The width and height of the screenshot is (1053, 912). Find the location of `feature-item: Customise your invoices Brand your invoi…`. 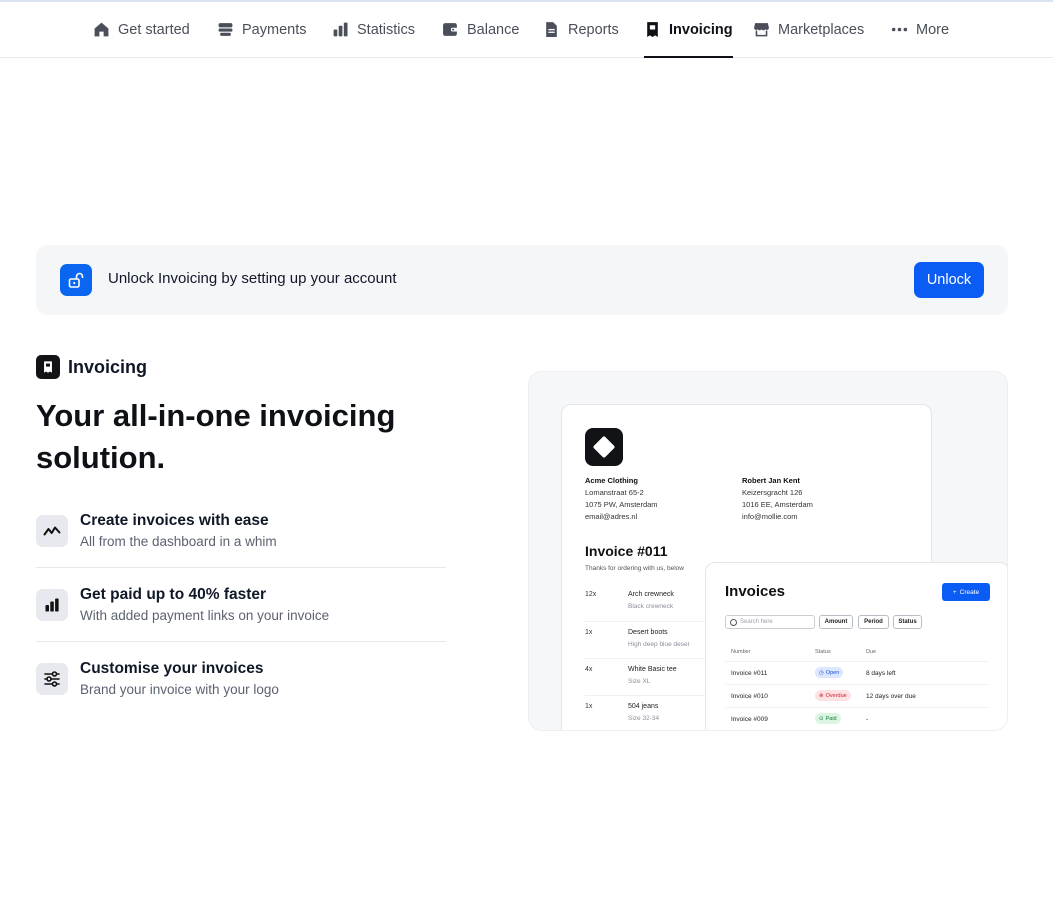

feature-item: Customise your invoices Brand your invoi… is located at coordinates (241, 688).